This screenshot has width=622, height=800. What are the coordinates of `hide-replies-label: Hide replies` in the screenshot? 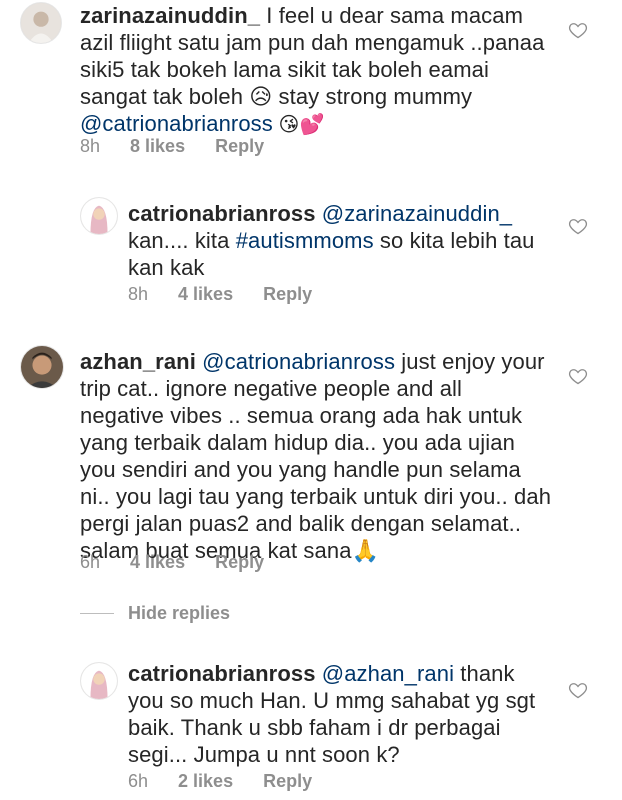 It's located at (179, 613).